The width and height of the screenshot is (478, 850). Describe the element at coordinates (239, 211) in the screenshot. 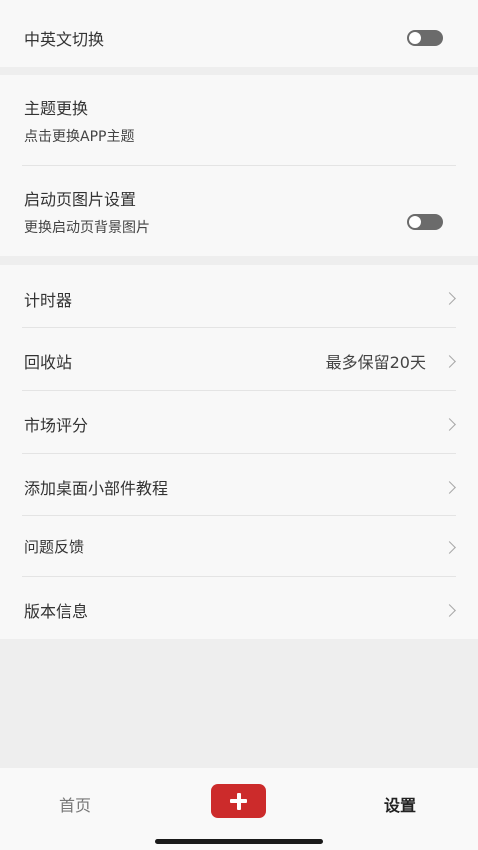

I see `splash-row: 启动页图片设置 更换启动页背景图片` at that location.